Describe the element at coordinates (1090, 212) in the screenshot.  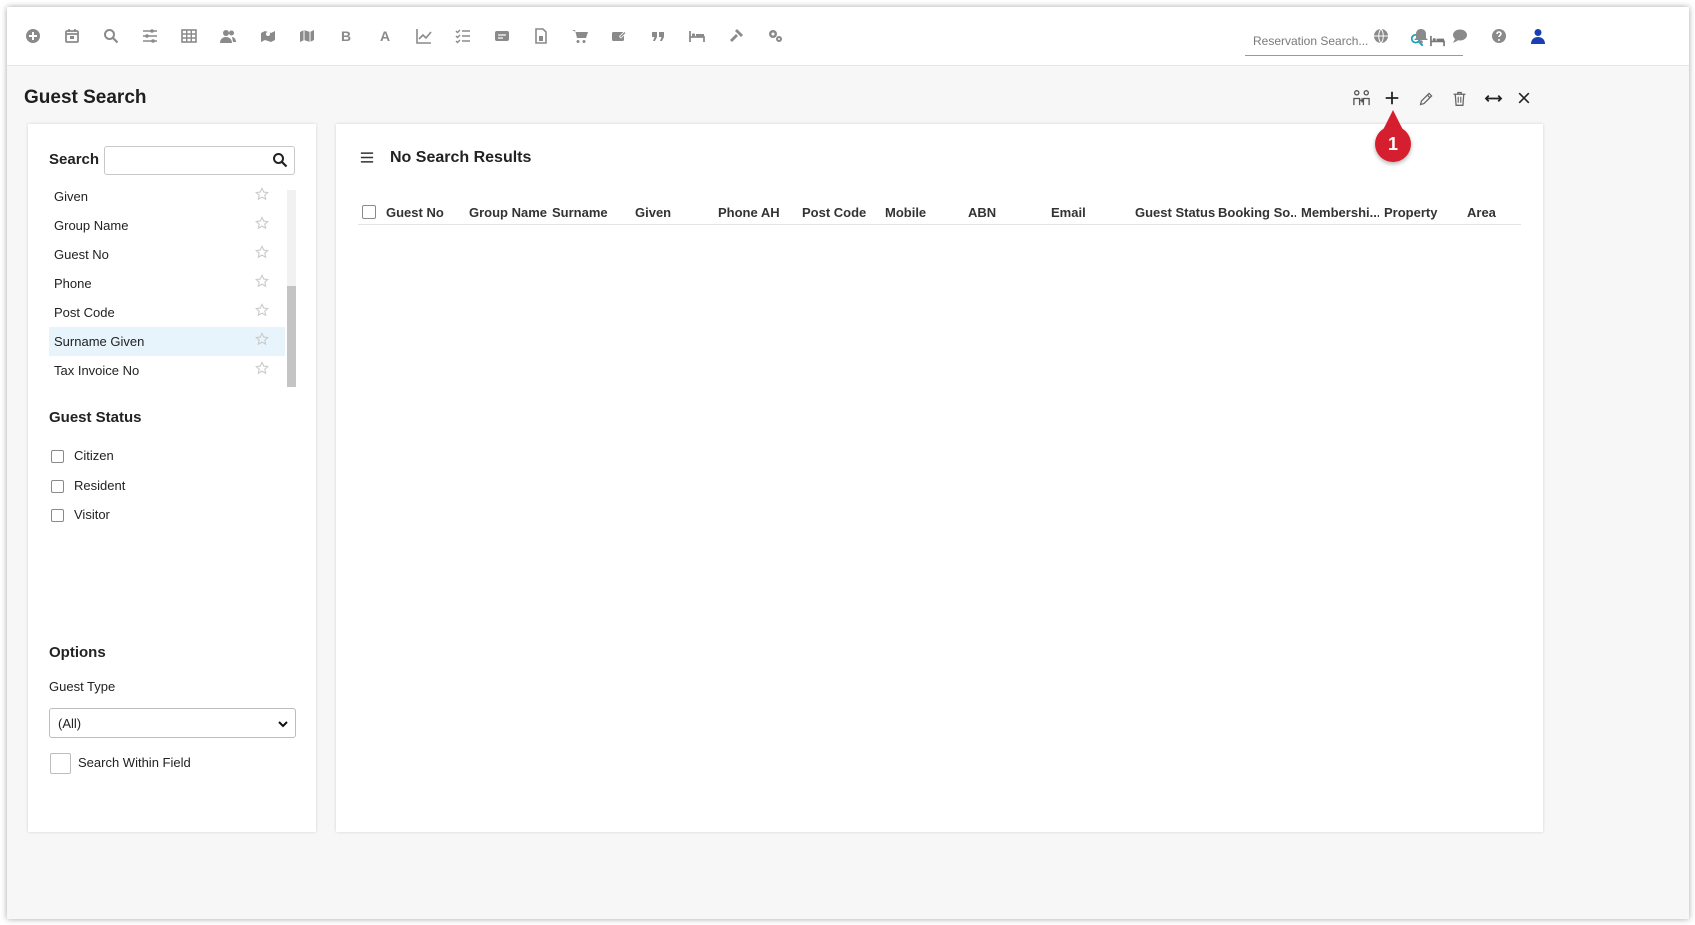
I see `column-header-email: Email` at that location.